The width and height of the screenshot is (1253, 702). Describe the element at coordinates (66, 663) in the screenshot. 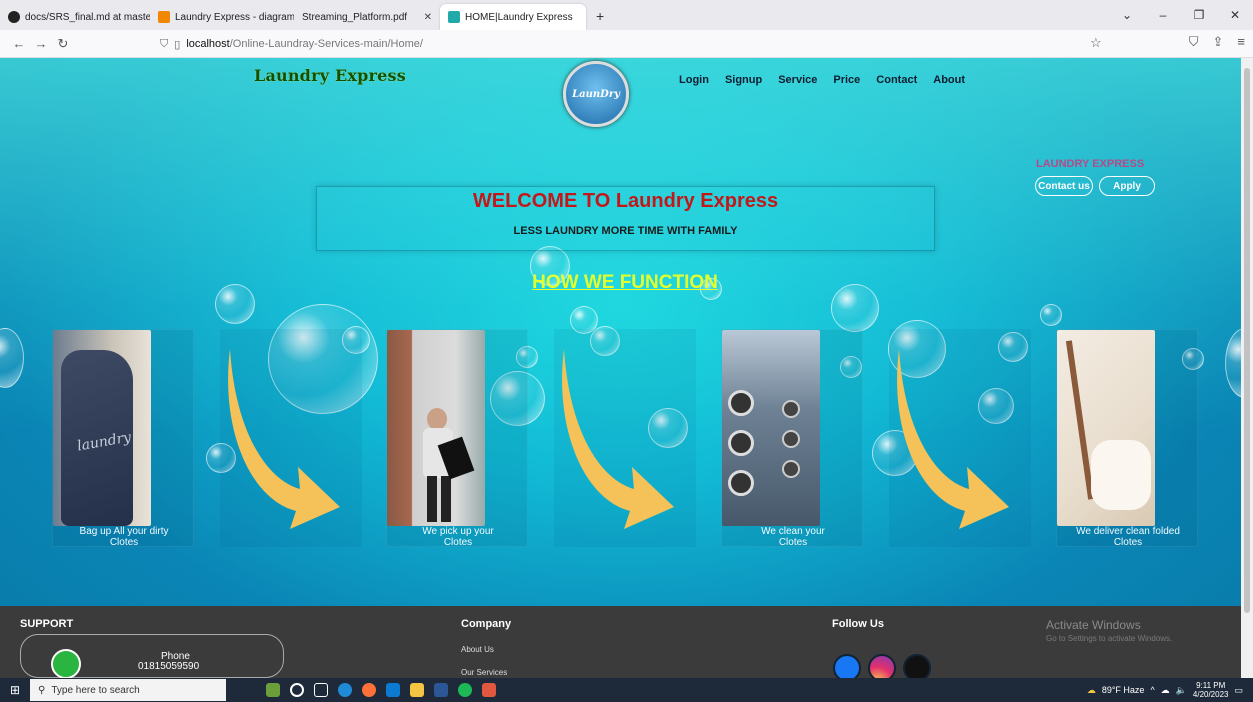

I see `whatsapp-icon` at that location.